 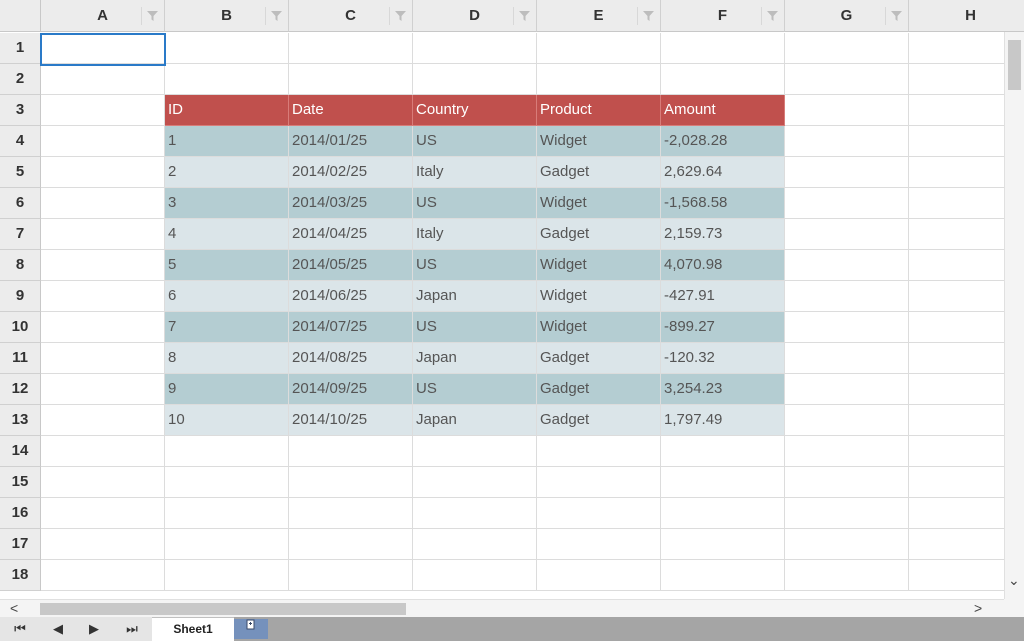 I want to click on table-header-cell: Country, so click(x=475, y=110).